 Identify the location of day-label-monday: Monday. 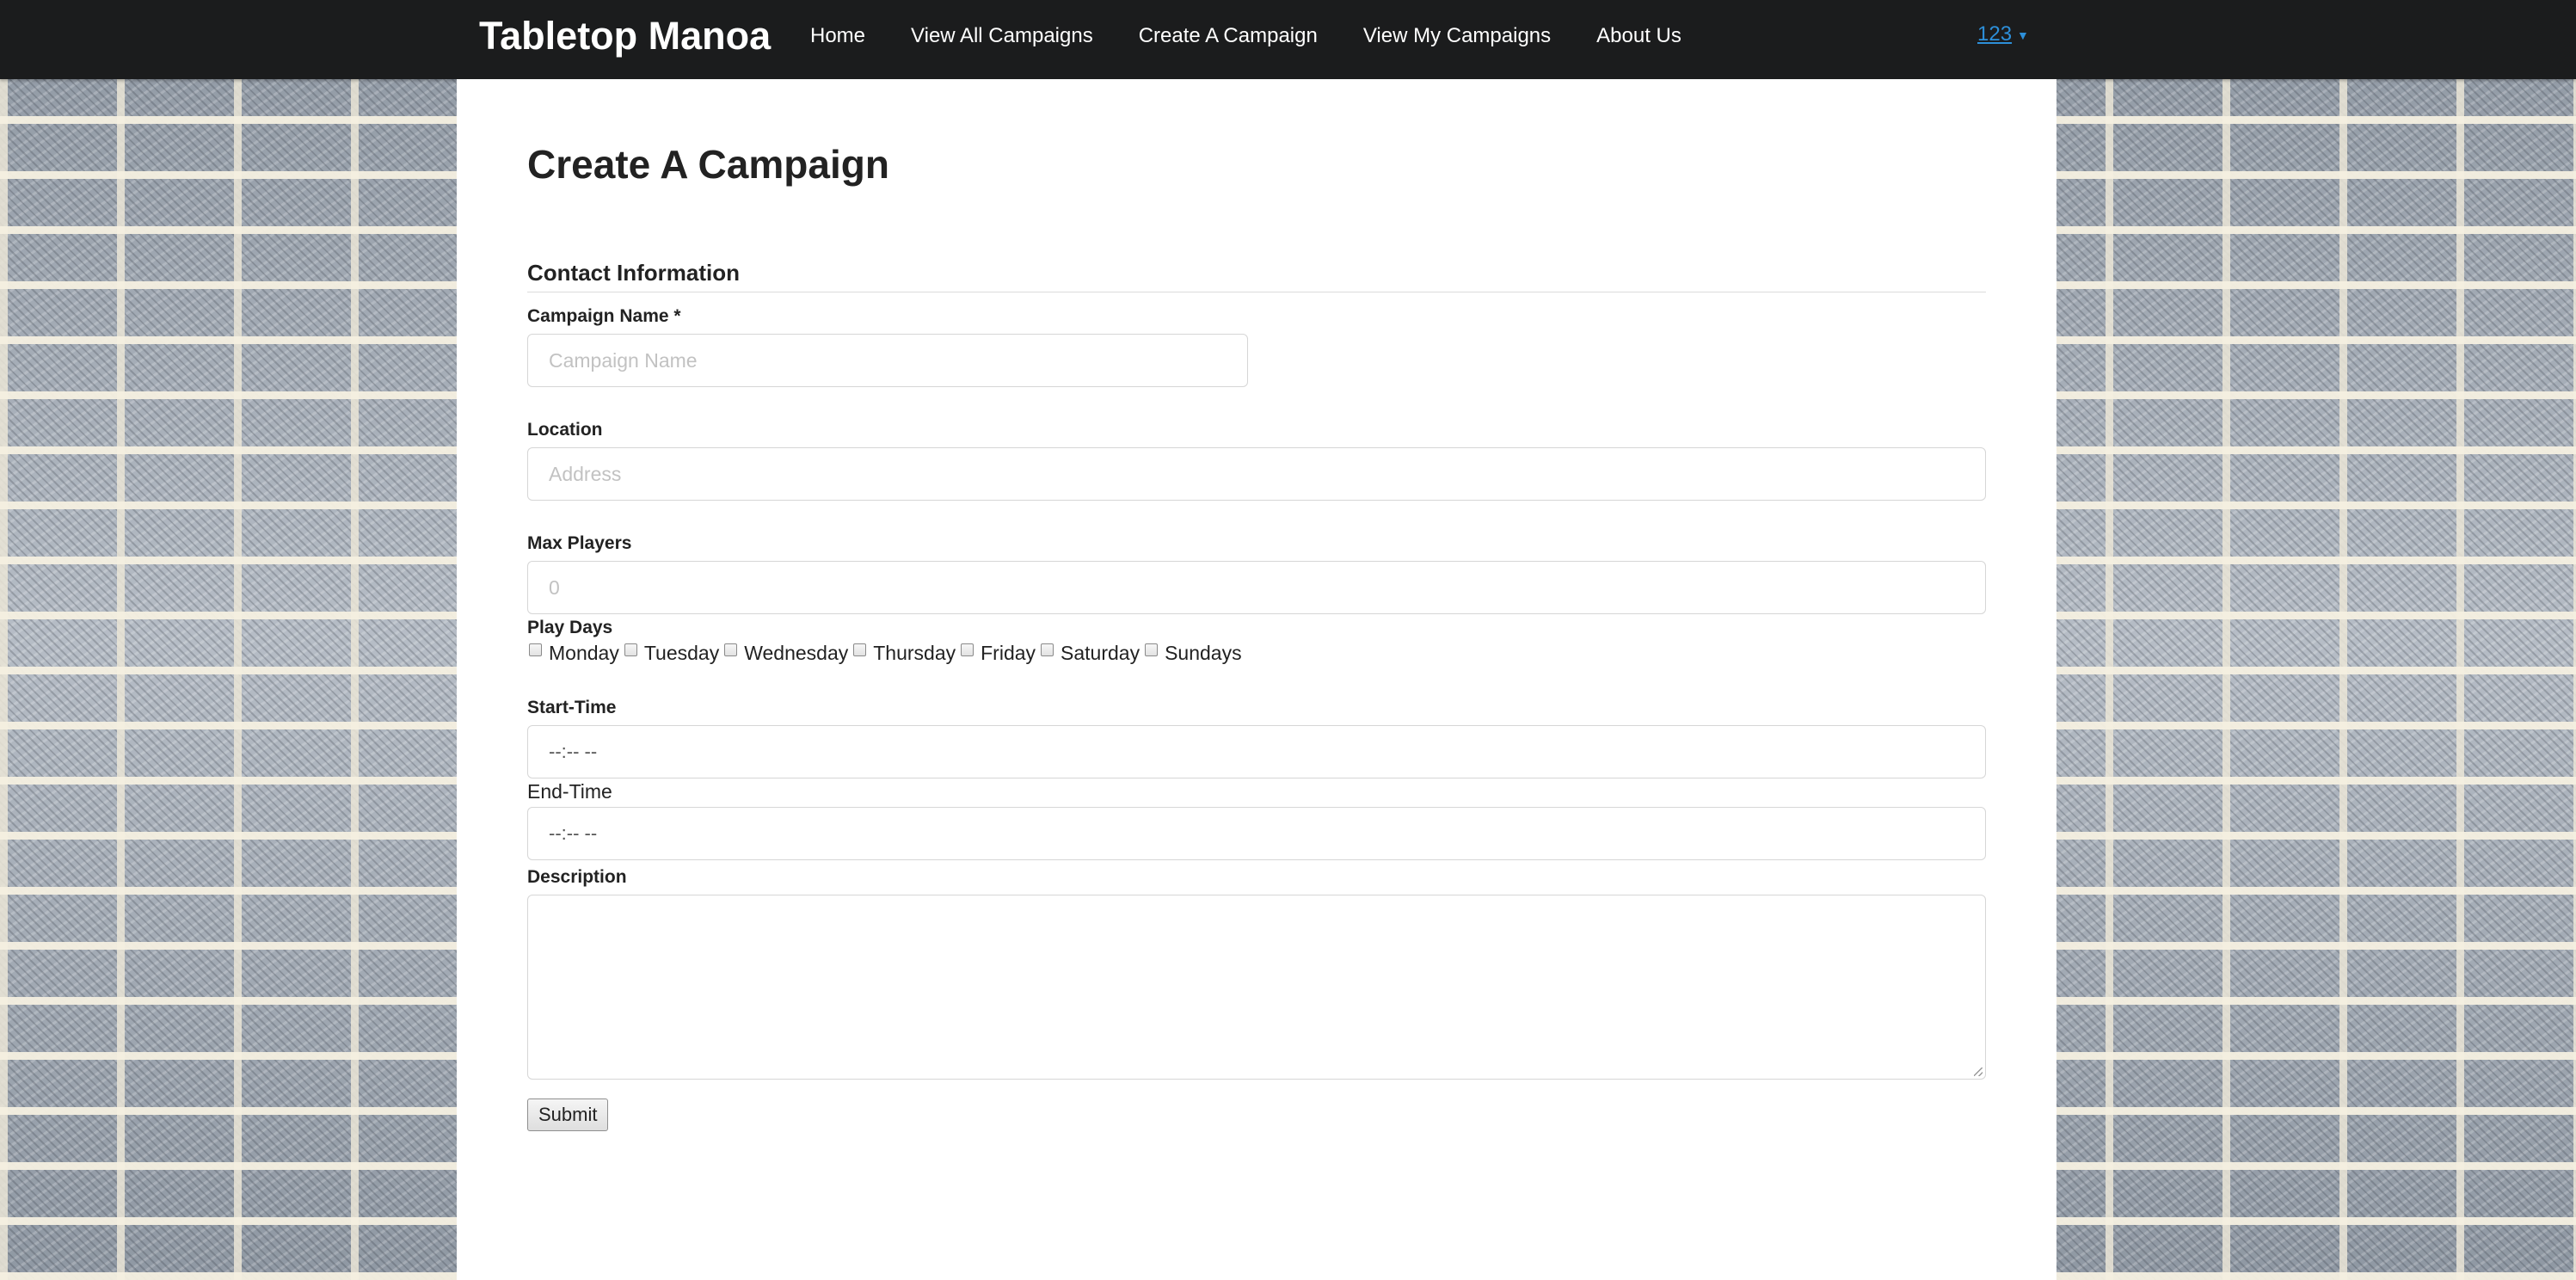
(584, 653).